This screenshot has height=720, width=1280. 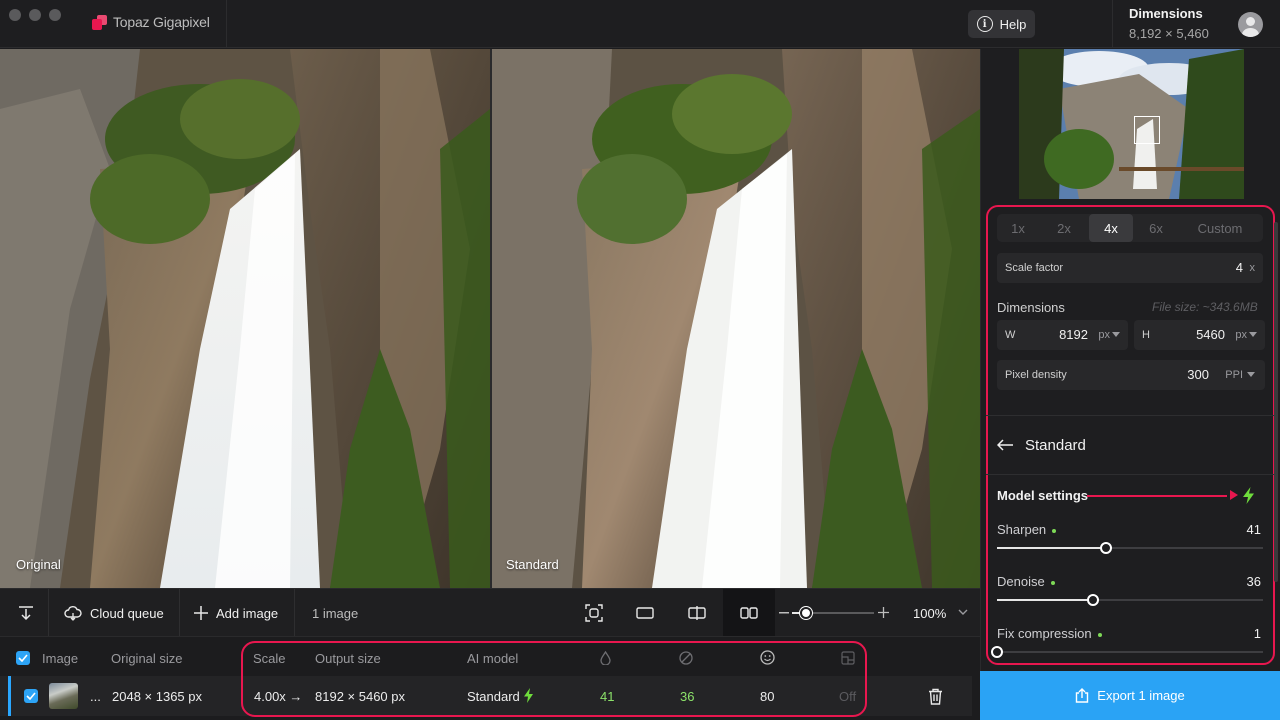 I want to click on height-unit: px, so click(x=1241, y=335).